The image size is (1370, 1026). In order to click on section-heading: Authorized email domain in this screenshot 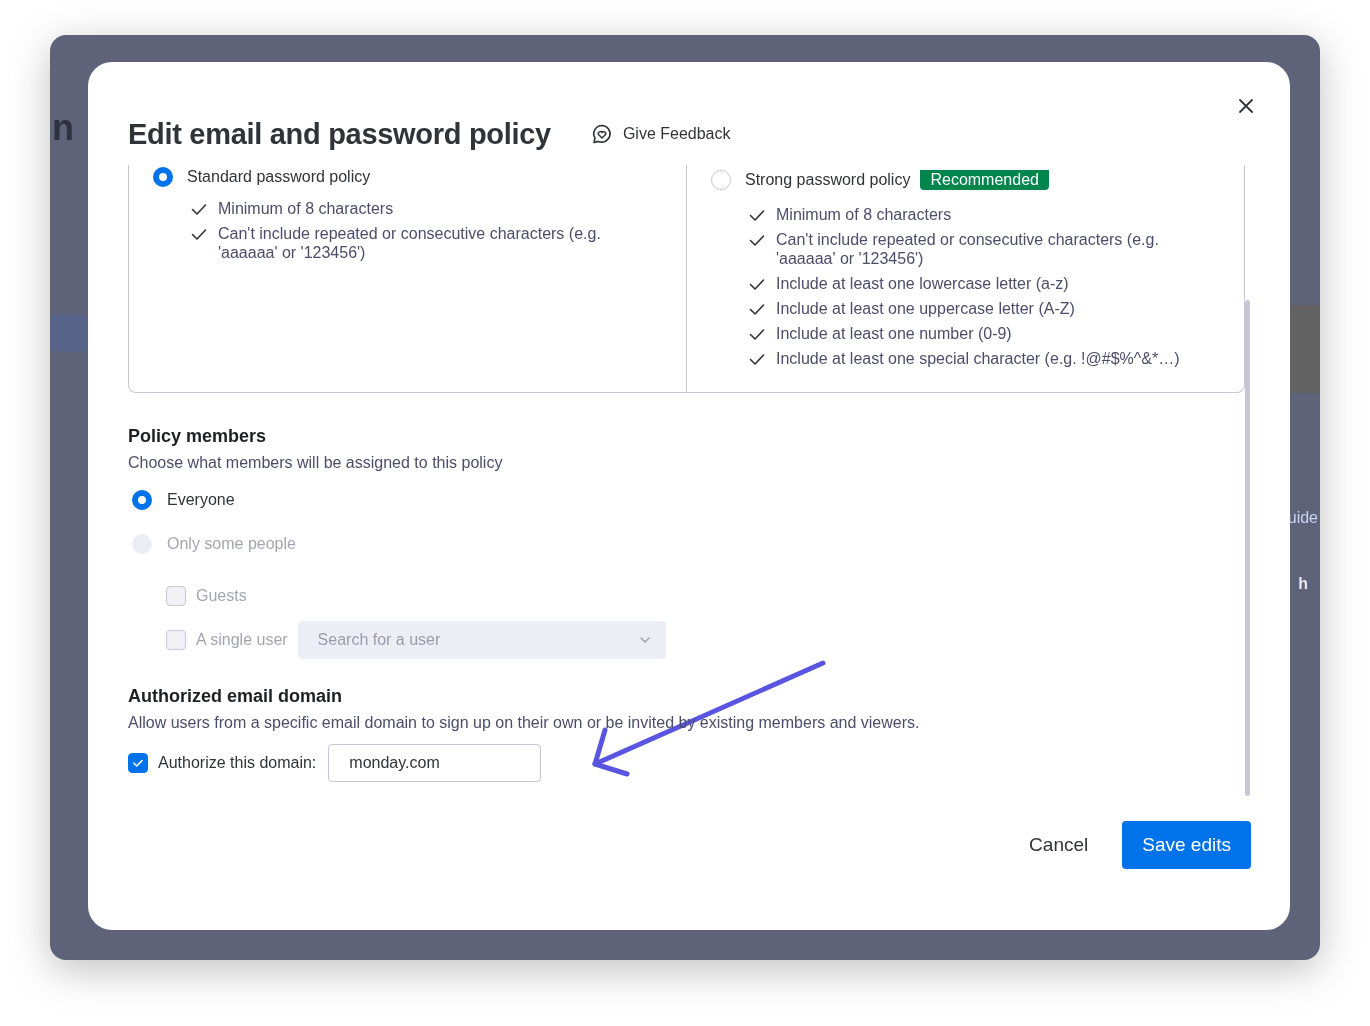, I will do `click(235, 696)`.